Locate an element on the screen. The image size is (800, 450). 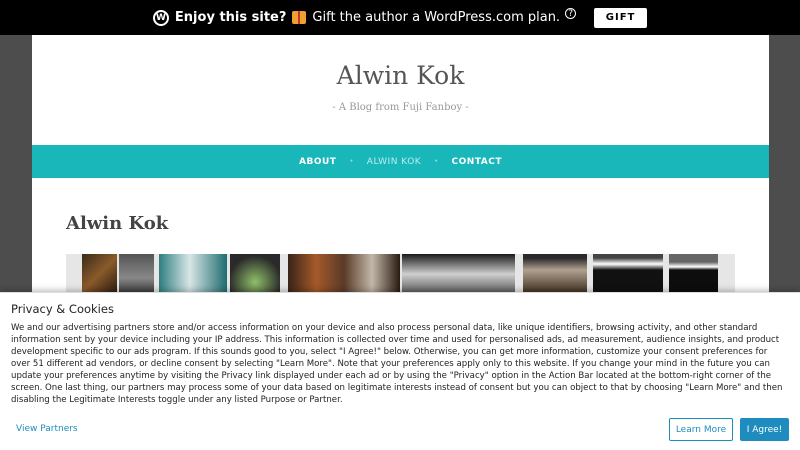
photo-gallery is located at coordinates (400, 274).